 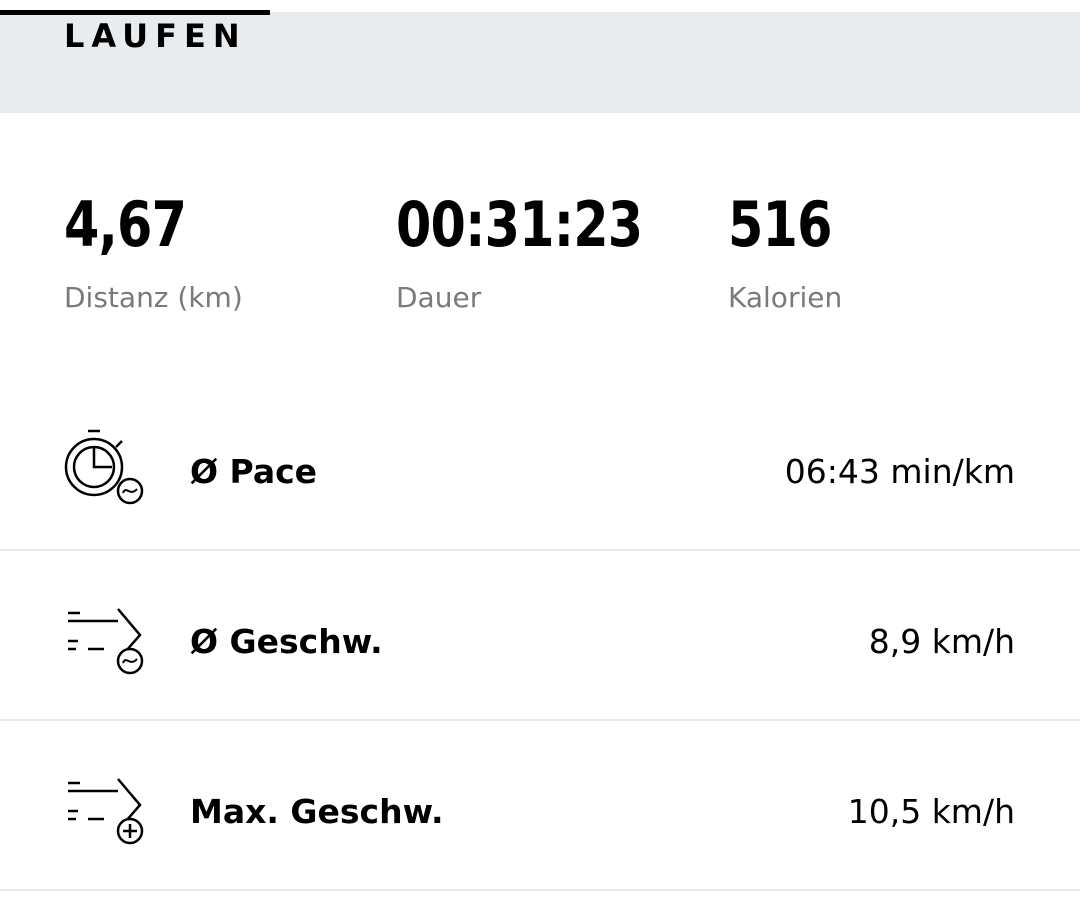 What do you see at coordinates (899, 471) in the screenshot?
I see `metric-value-pace: 06:43 min/km` at bounding box center [899, 471].